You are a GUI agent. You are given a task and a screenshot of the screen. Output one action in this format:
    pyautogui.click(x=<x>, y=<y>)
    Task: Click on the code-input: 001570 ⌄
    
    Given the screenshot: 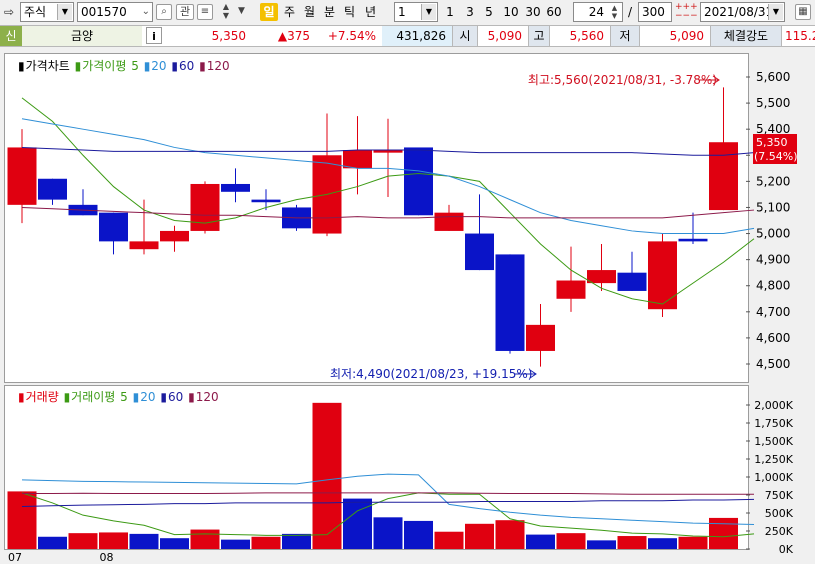 What is the action you would take?
    pyautogui.click(x=115, y=12)
    